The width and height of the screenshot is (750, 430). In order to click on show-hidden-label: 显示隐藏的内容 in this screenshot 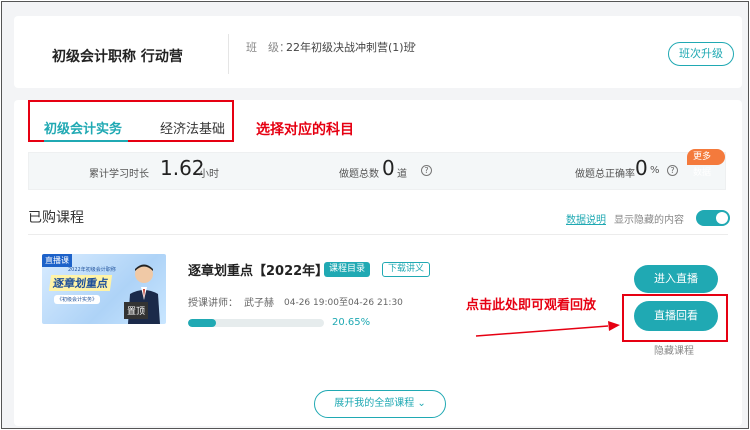, I will do `click(649, 220)`.